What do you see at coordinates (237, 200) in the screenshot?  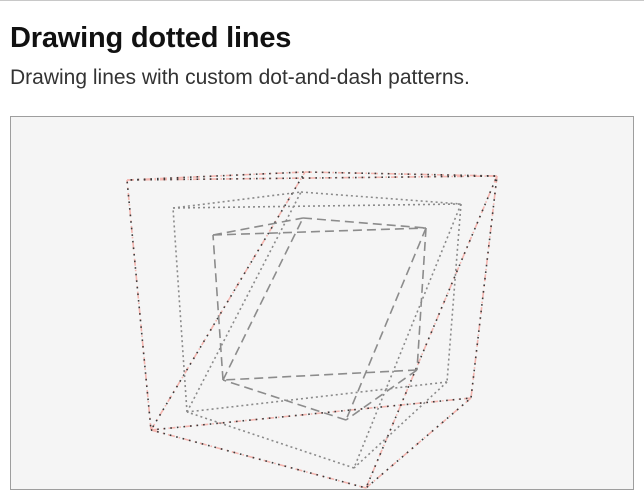 I see `middle-cube-edge-top-left-strut` at bounding box center [237, 200].